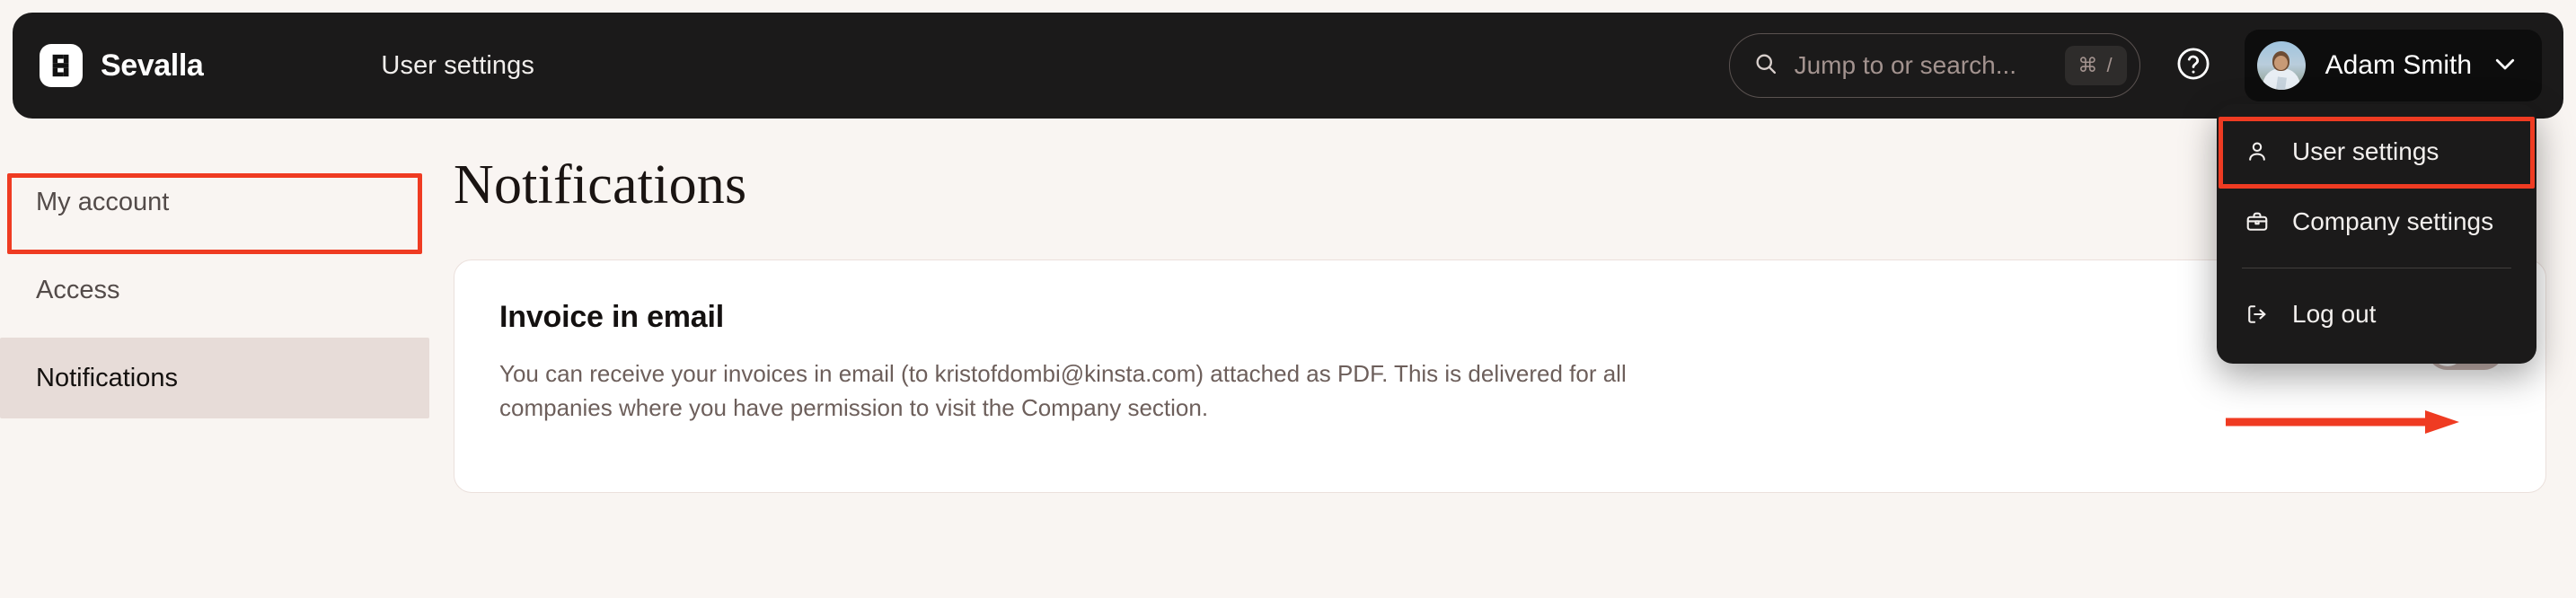  I want to click on question-circle-icon, so click(2193, 66).